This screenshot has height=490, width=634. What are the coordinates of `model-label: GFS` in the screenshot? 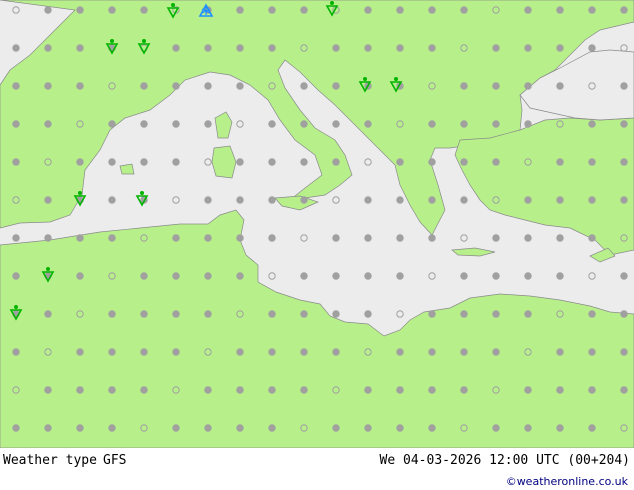 It's located at (115, 460).